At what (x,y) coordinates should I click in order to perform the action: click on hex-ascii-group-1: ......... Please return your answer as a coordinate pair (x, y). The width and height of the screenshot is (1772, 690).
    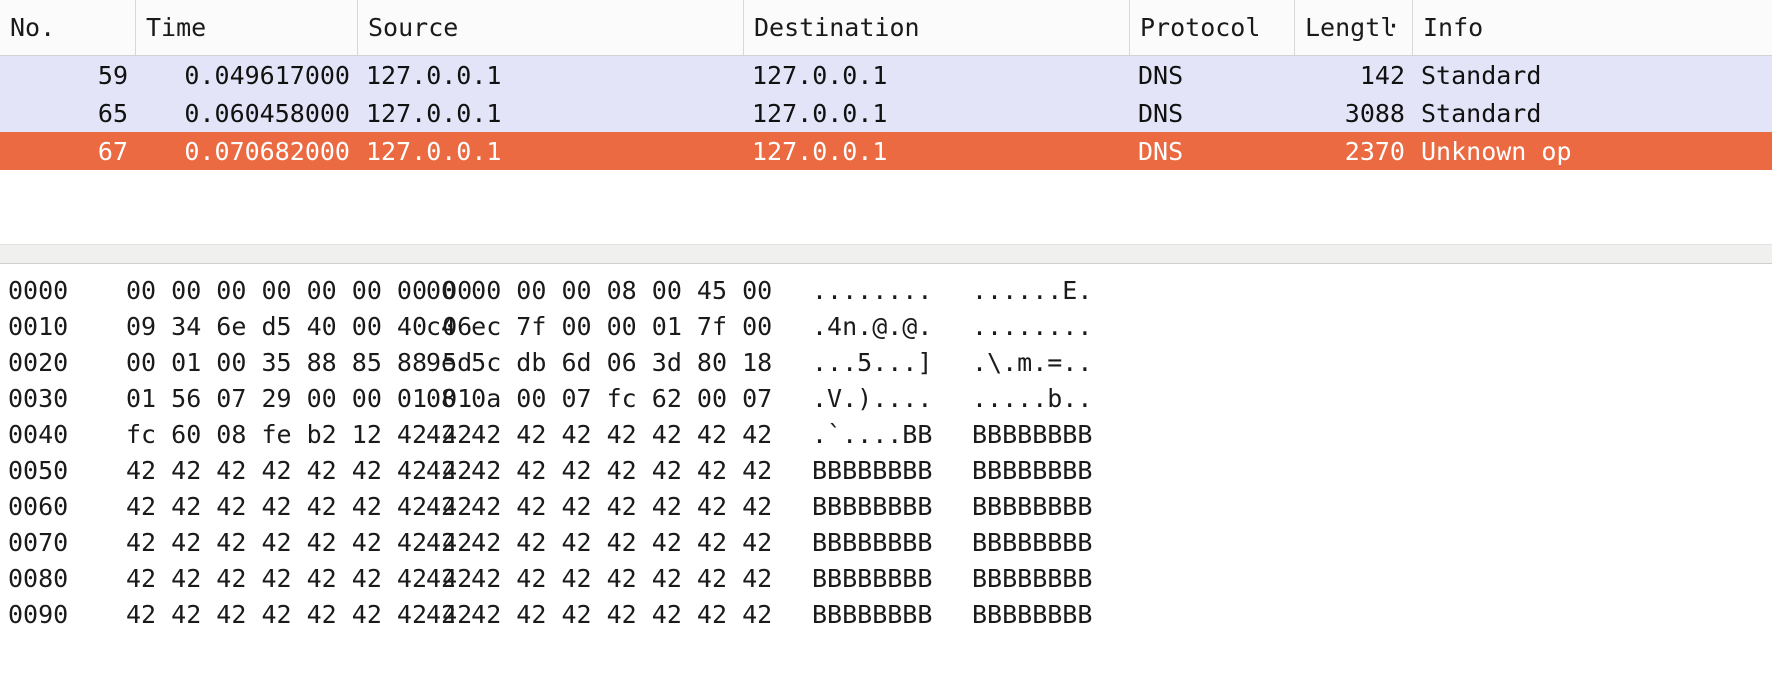
    Looking at the image, I should click on (872, 290).